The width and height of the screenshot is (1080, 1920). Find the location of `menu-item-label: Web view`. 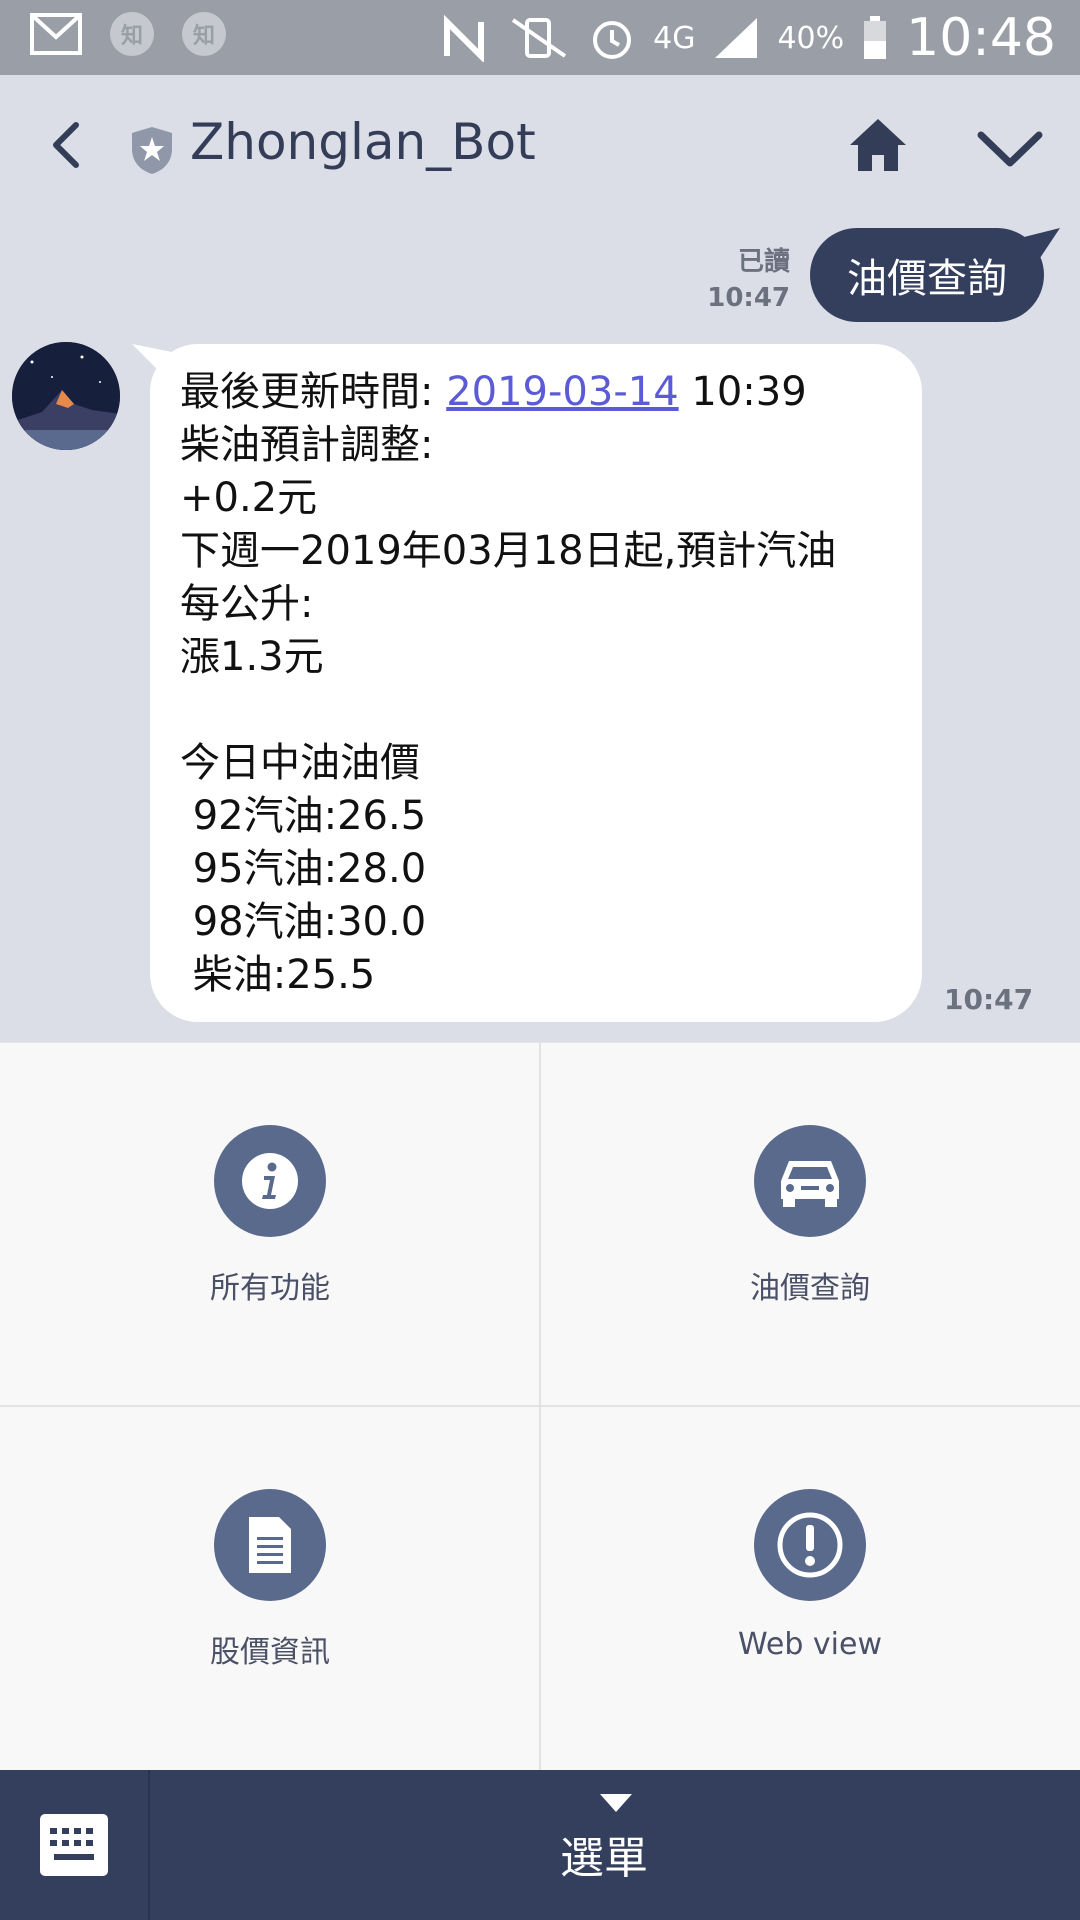

menu-item-label: Web view is located at coordinates (810, 1644).